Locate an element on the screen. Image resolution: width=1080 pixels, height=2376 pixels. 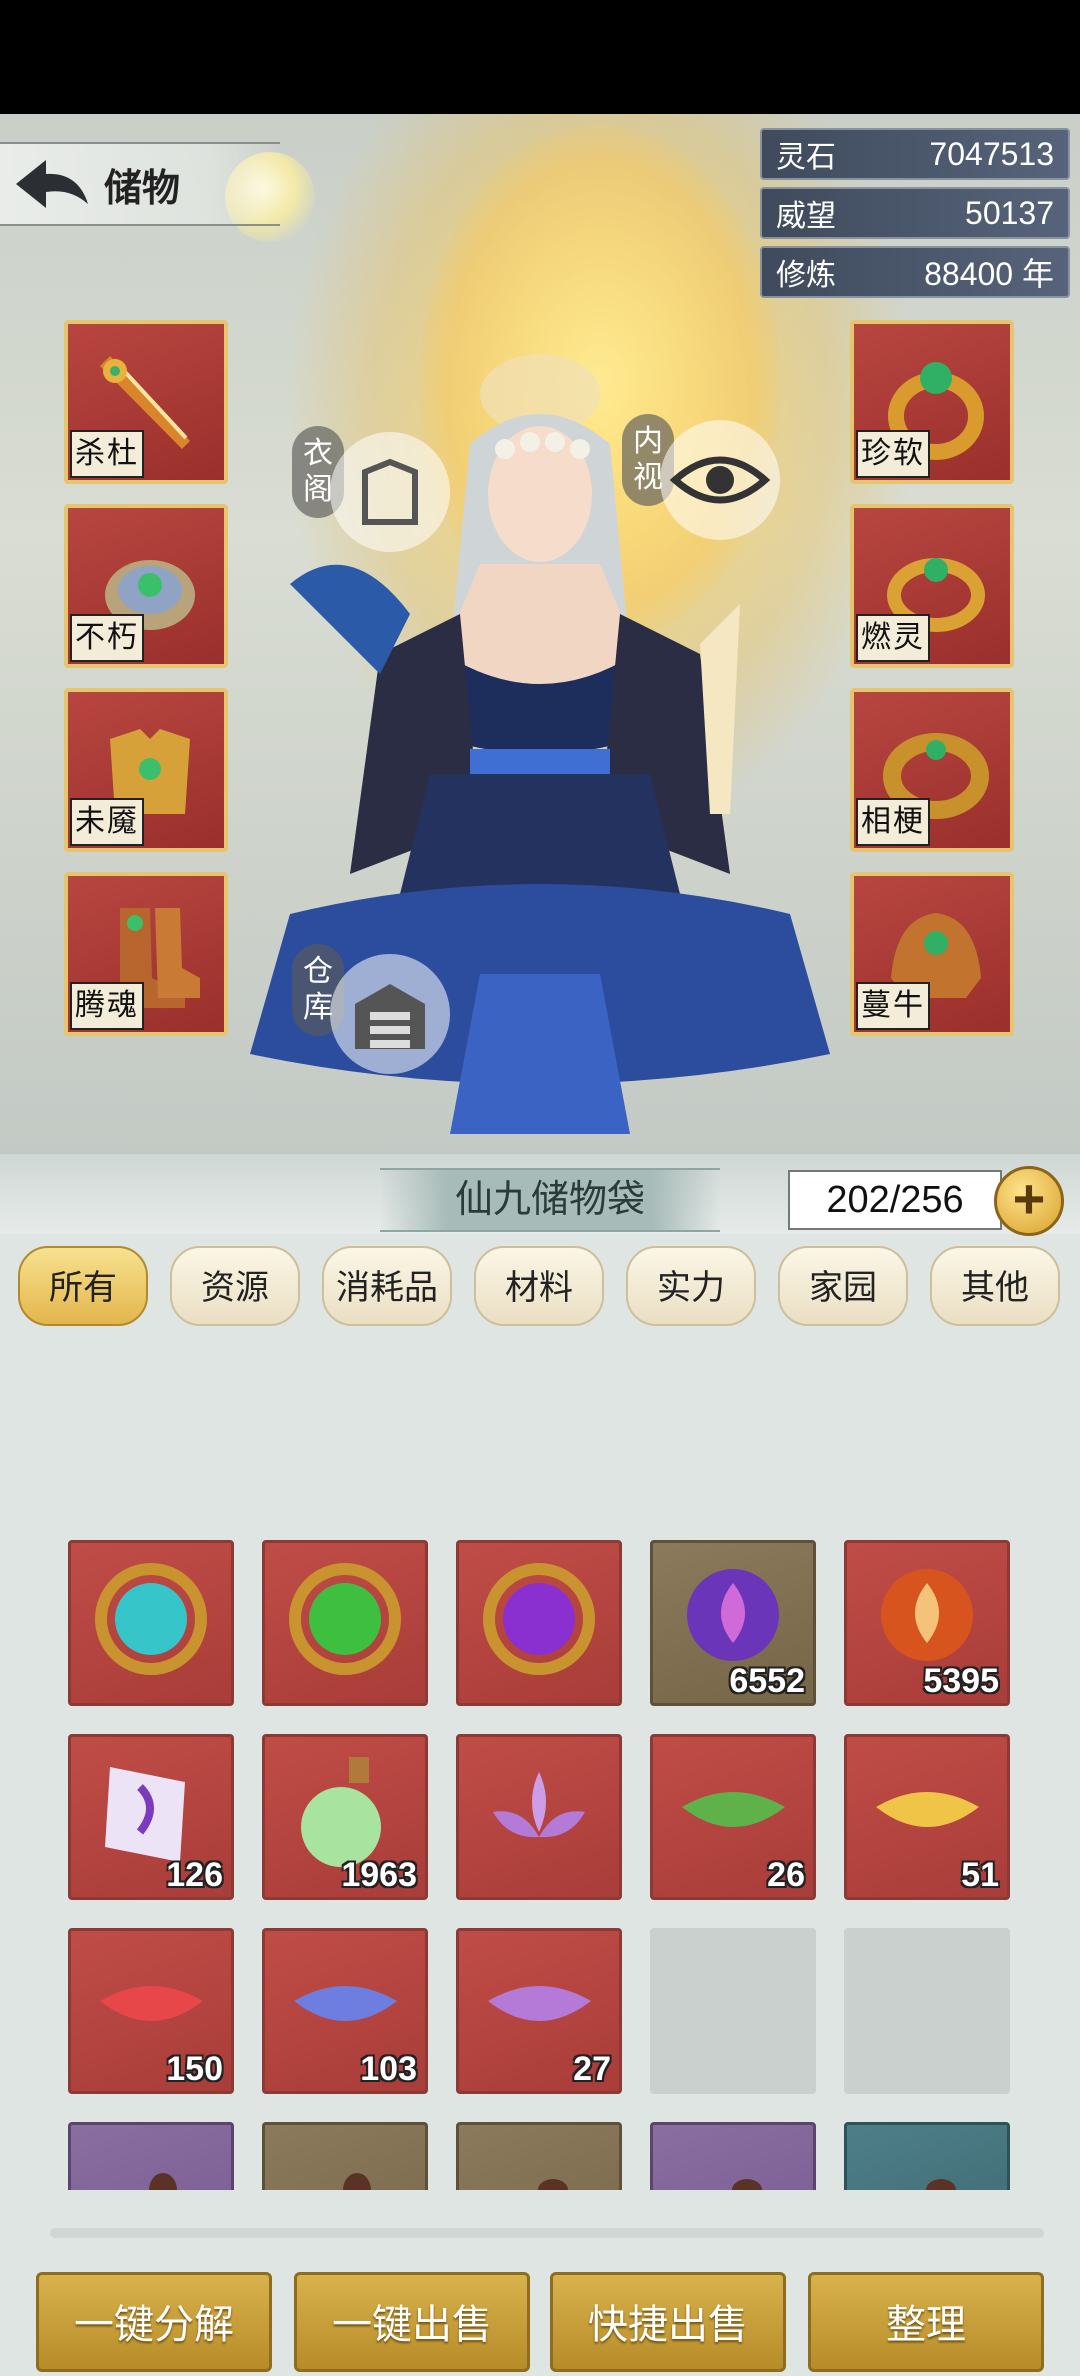
equip-seal: 蔓牛 is located at coordinates (893, 1006).